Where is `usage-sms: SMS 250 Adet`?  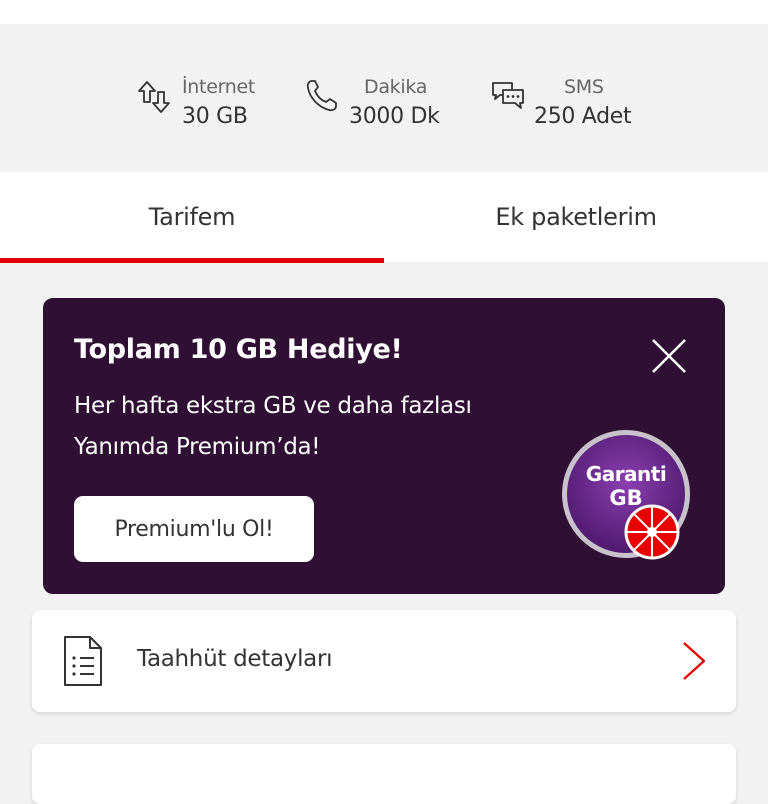 usage-sms: SMS 250 Adet is located at coordinates (565, 106).